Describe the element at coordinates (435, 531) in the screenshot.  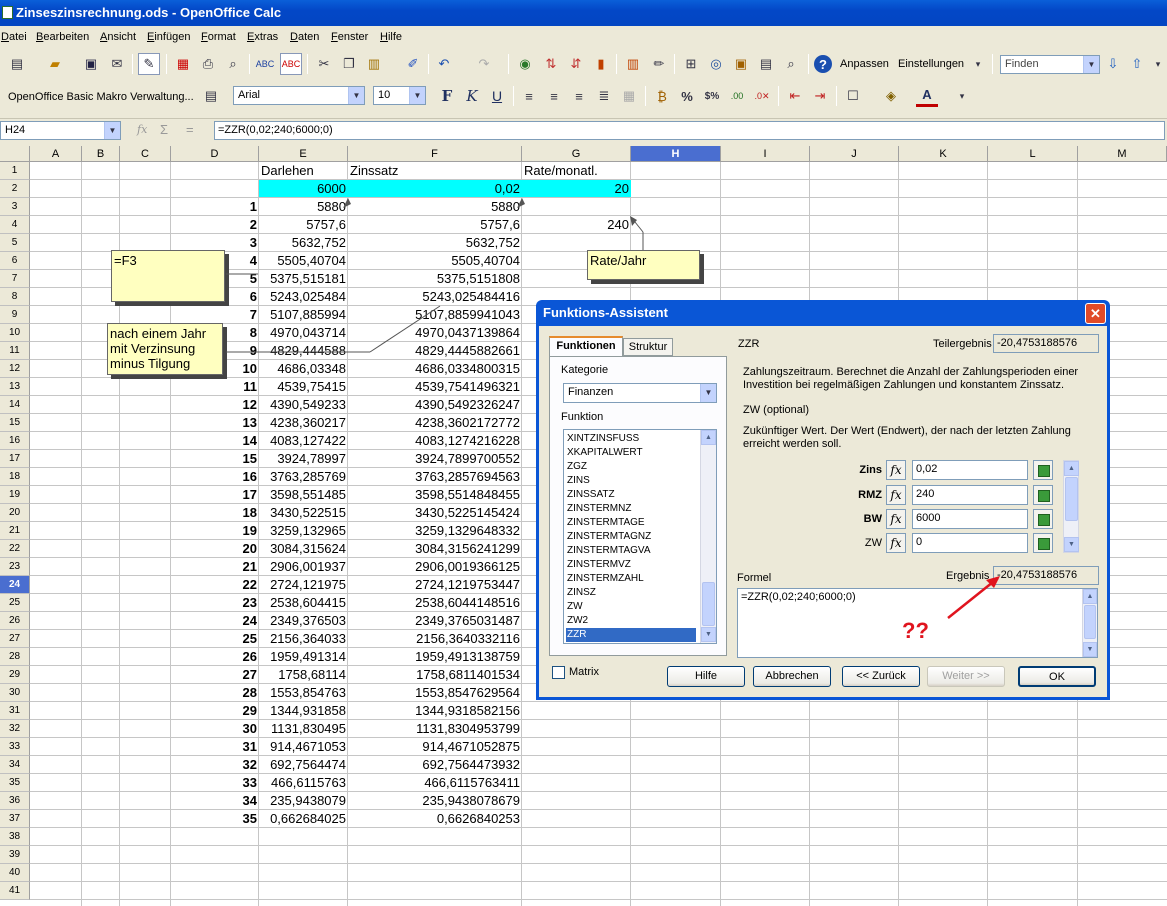
I see `cell-f: 3259,1329648332` at that location.